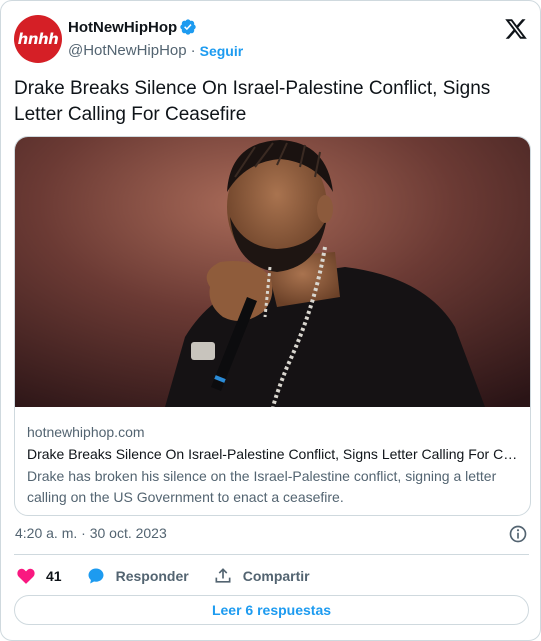 The image size is (541, 641). What do you see at coordinates (127, 50) in the screenshot?
I see `account-handle: @HotNewHipHop` at bounding box center [127, 50].